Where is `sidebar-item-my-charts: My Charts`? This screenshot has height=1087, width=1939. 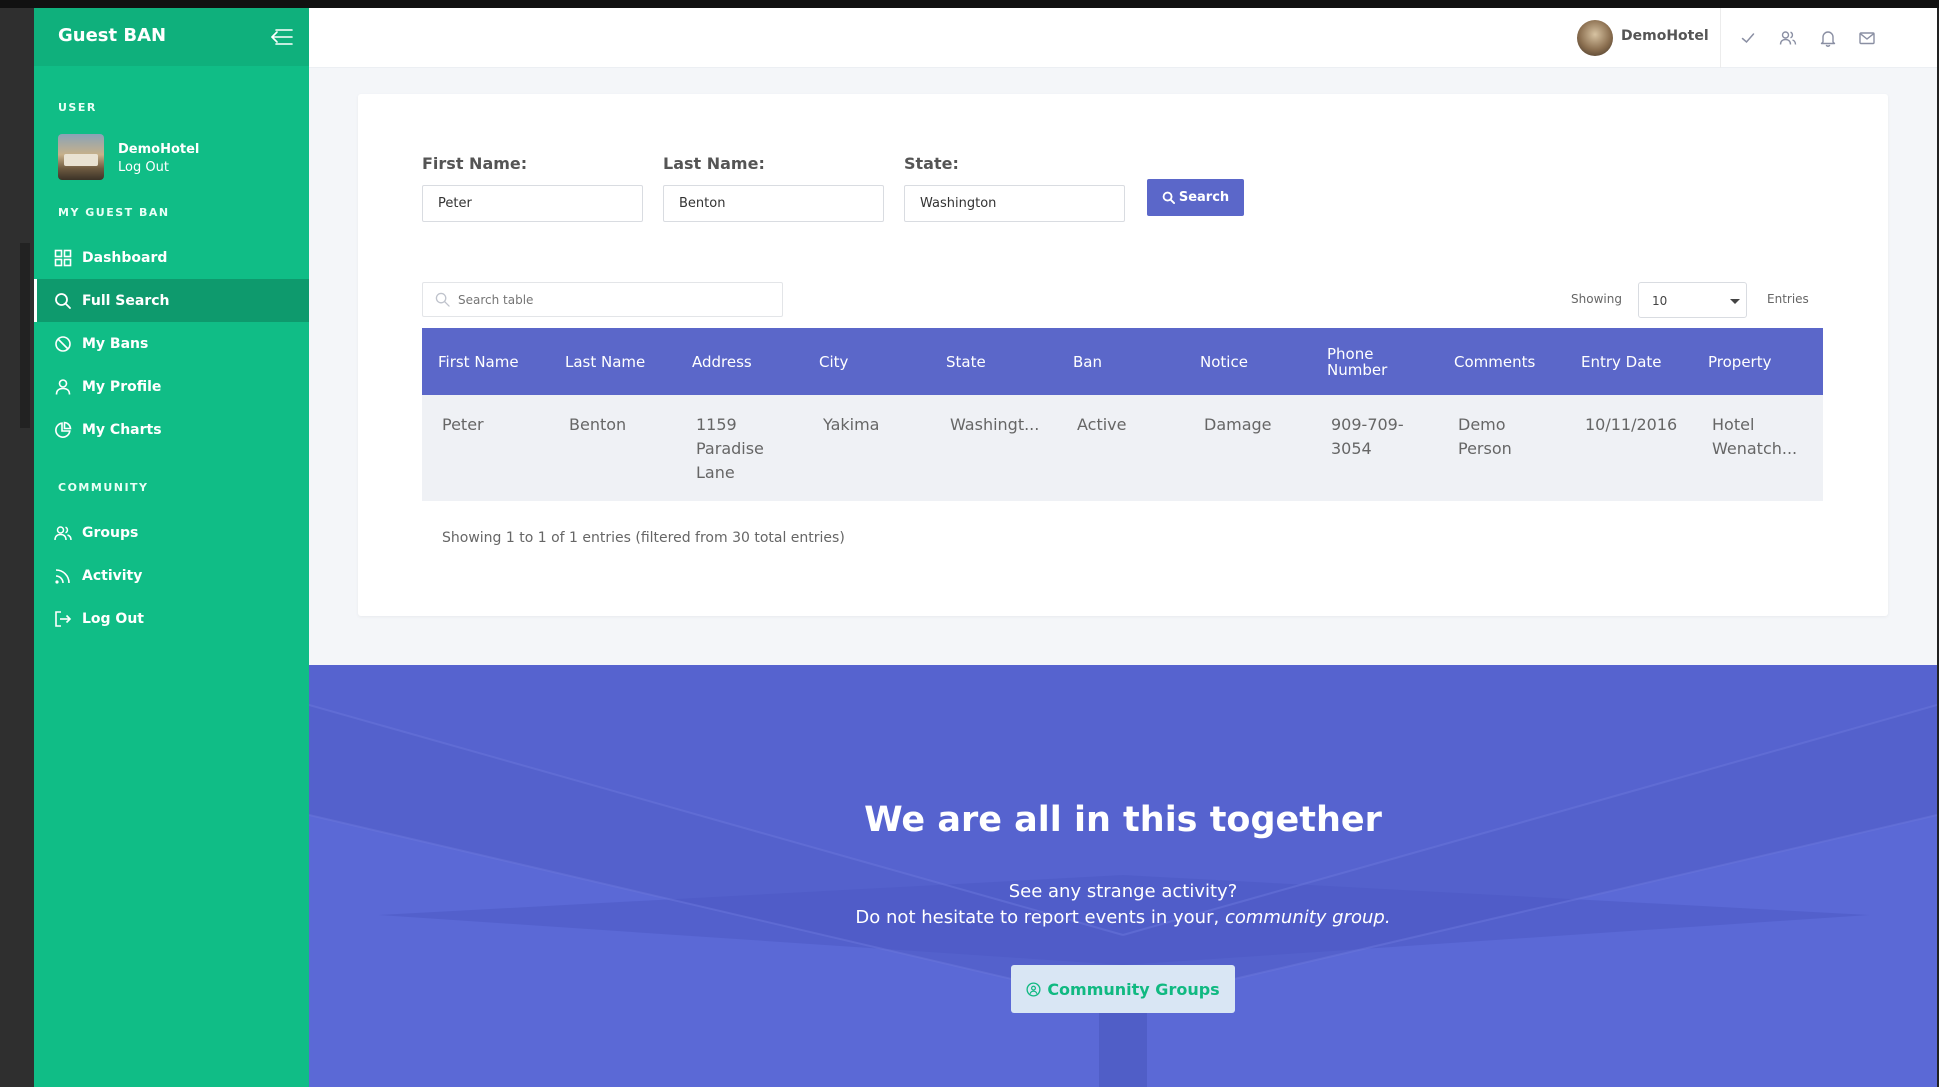 sidebar-item-my-charts: My Charts is located at coordinates (171, 429).